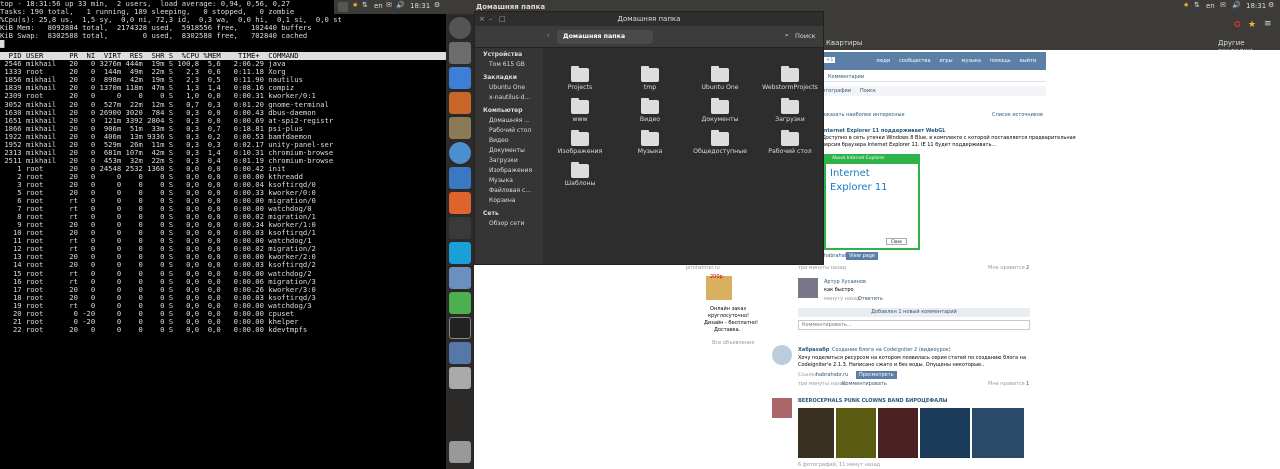 This screenshot has height=469, width=1280. What do you see at coordinates (502, 200) in the screenshot?
I see `sidebar-item: Корзина` at bounding box center [502, 200].